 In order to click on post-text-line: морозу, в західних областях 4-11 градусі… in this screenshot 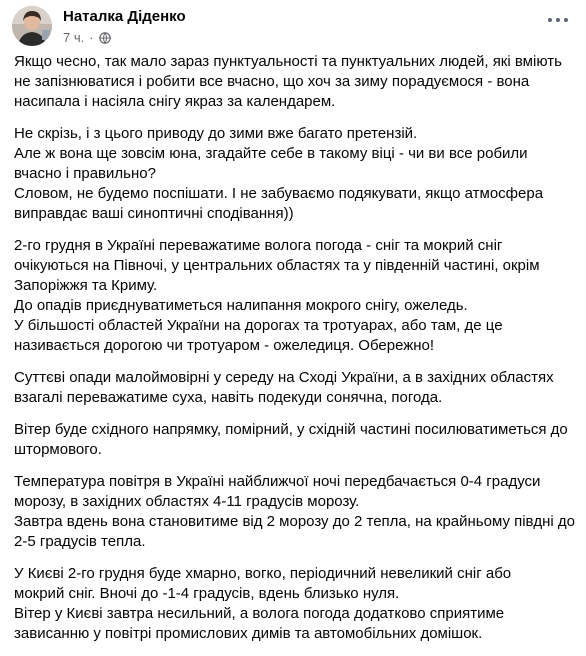, I will do `click(187, 501)`.